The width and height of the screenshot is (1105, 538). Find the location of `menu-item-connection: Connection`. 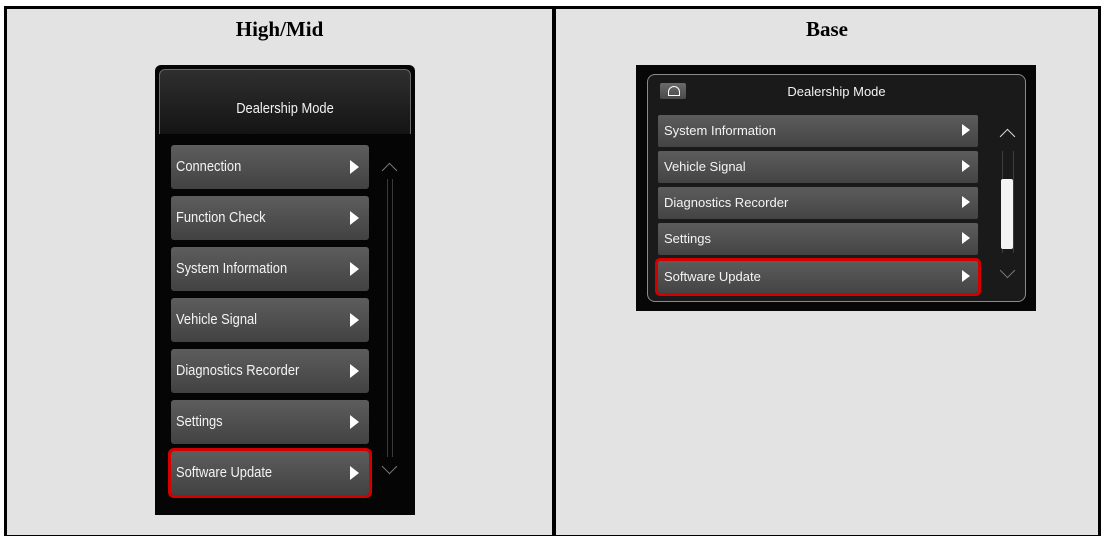

menu-item-connection: Connection is located at coordinates (270, 167).